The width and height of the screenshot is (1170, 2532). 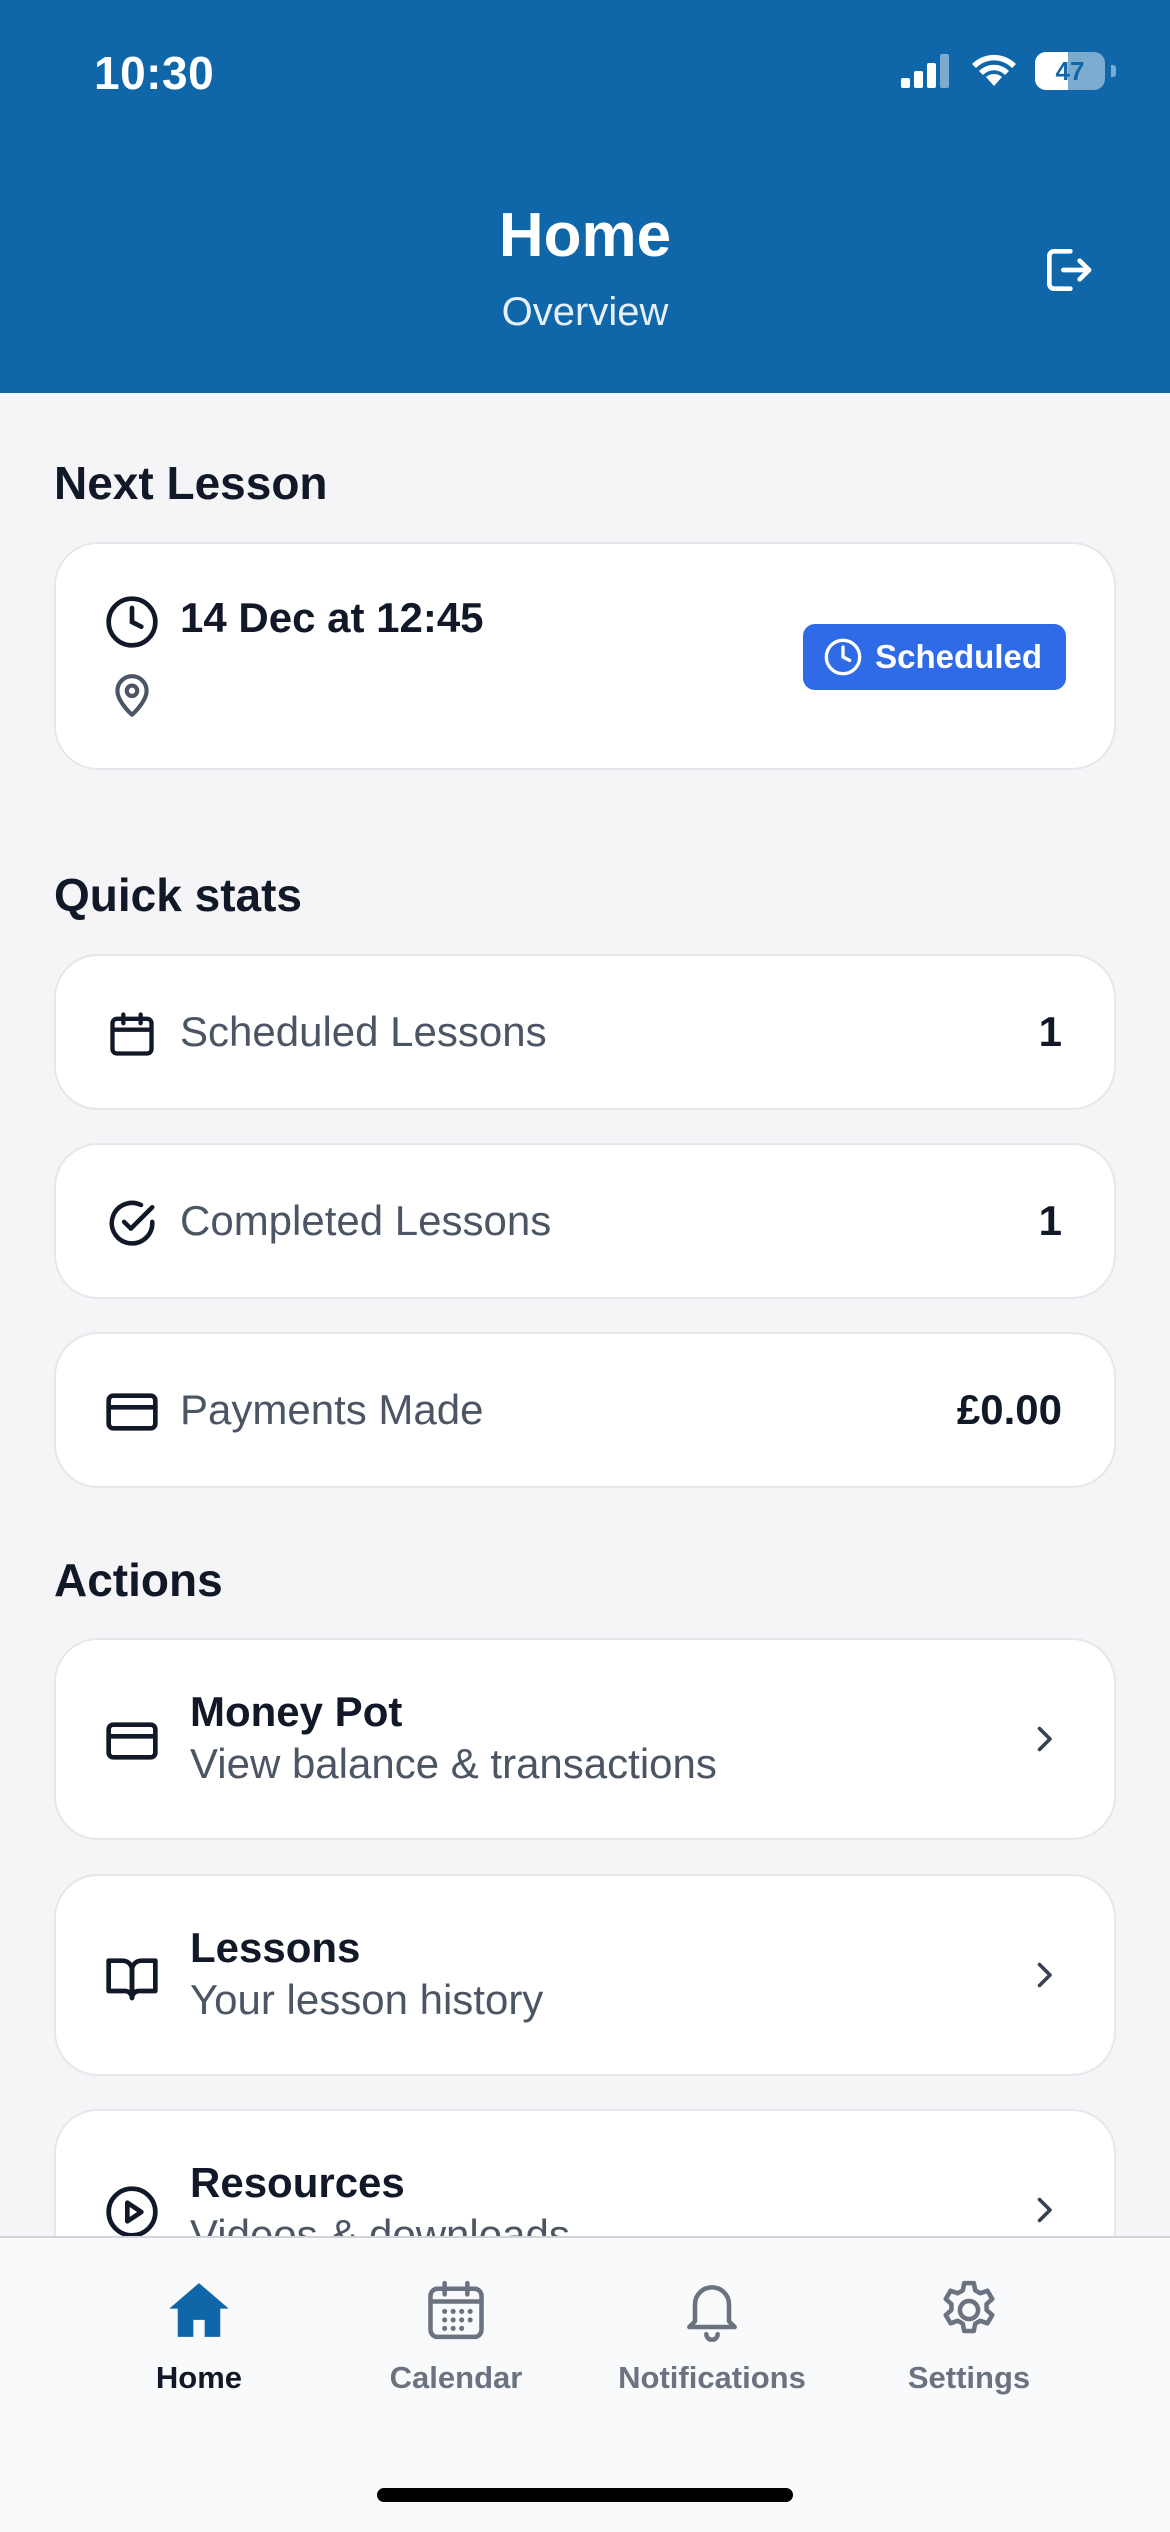 What do you see at coordinates (132, 696) in the screenshot?
I see `location-pin-icon` at bounding box center [132, 696].